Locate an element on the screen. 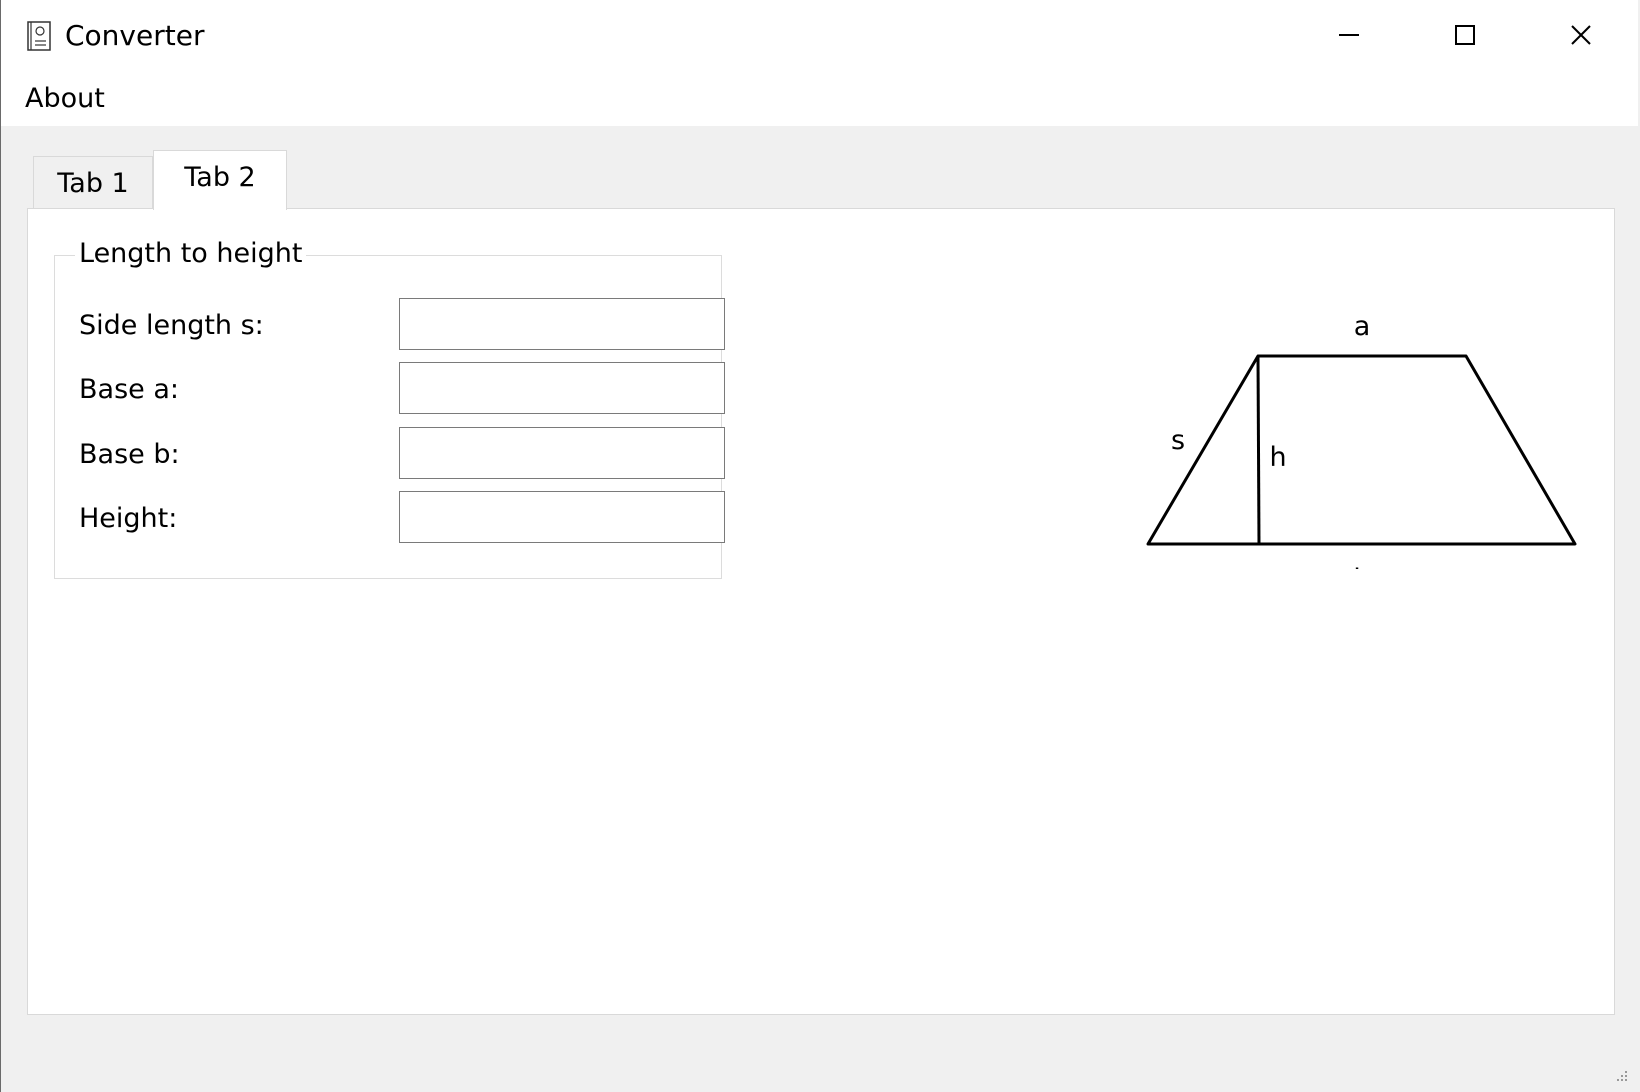  menu-bar: About is located at coordinates (819, 100).